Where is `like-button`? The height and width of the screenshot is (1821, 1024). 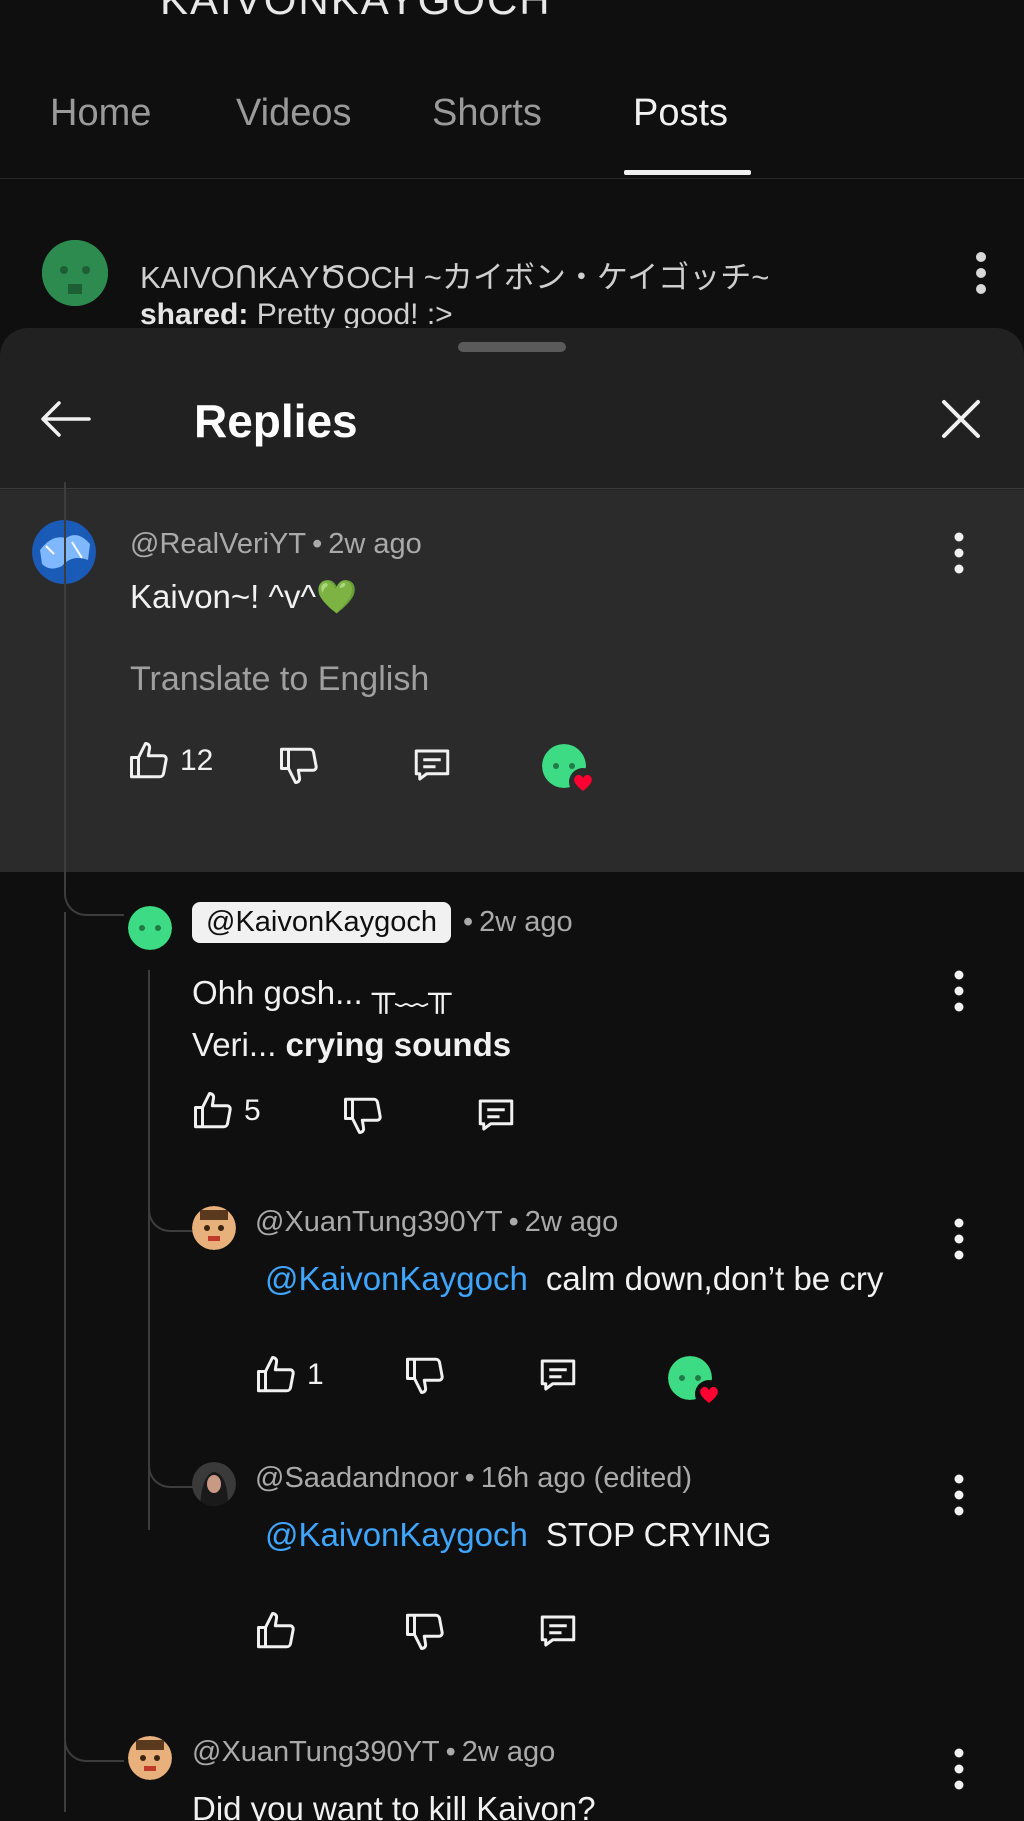 like-button is located at coordinates (276, 1631).